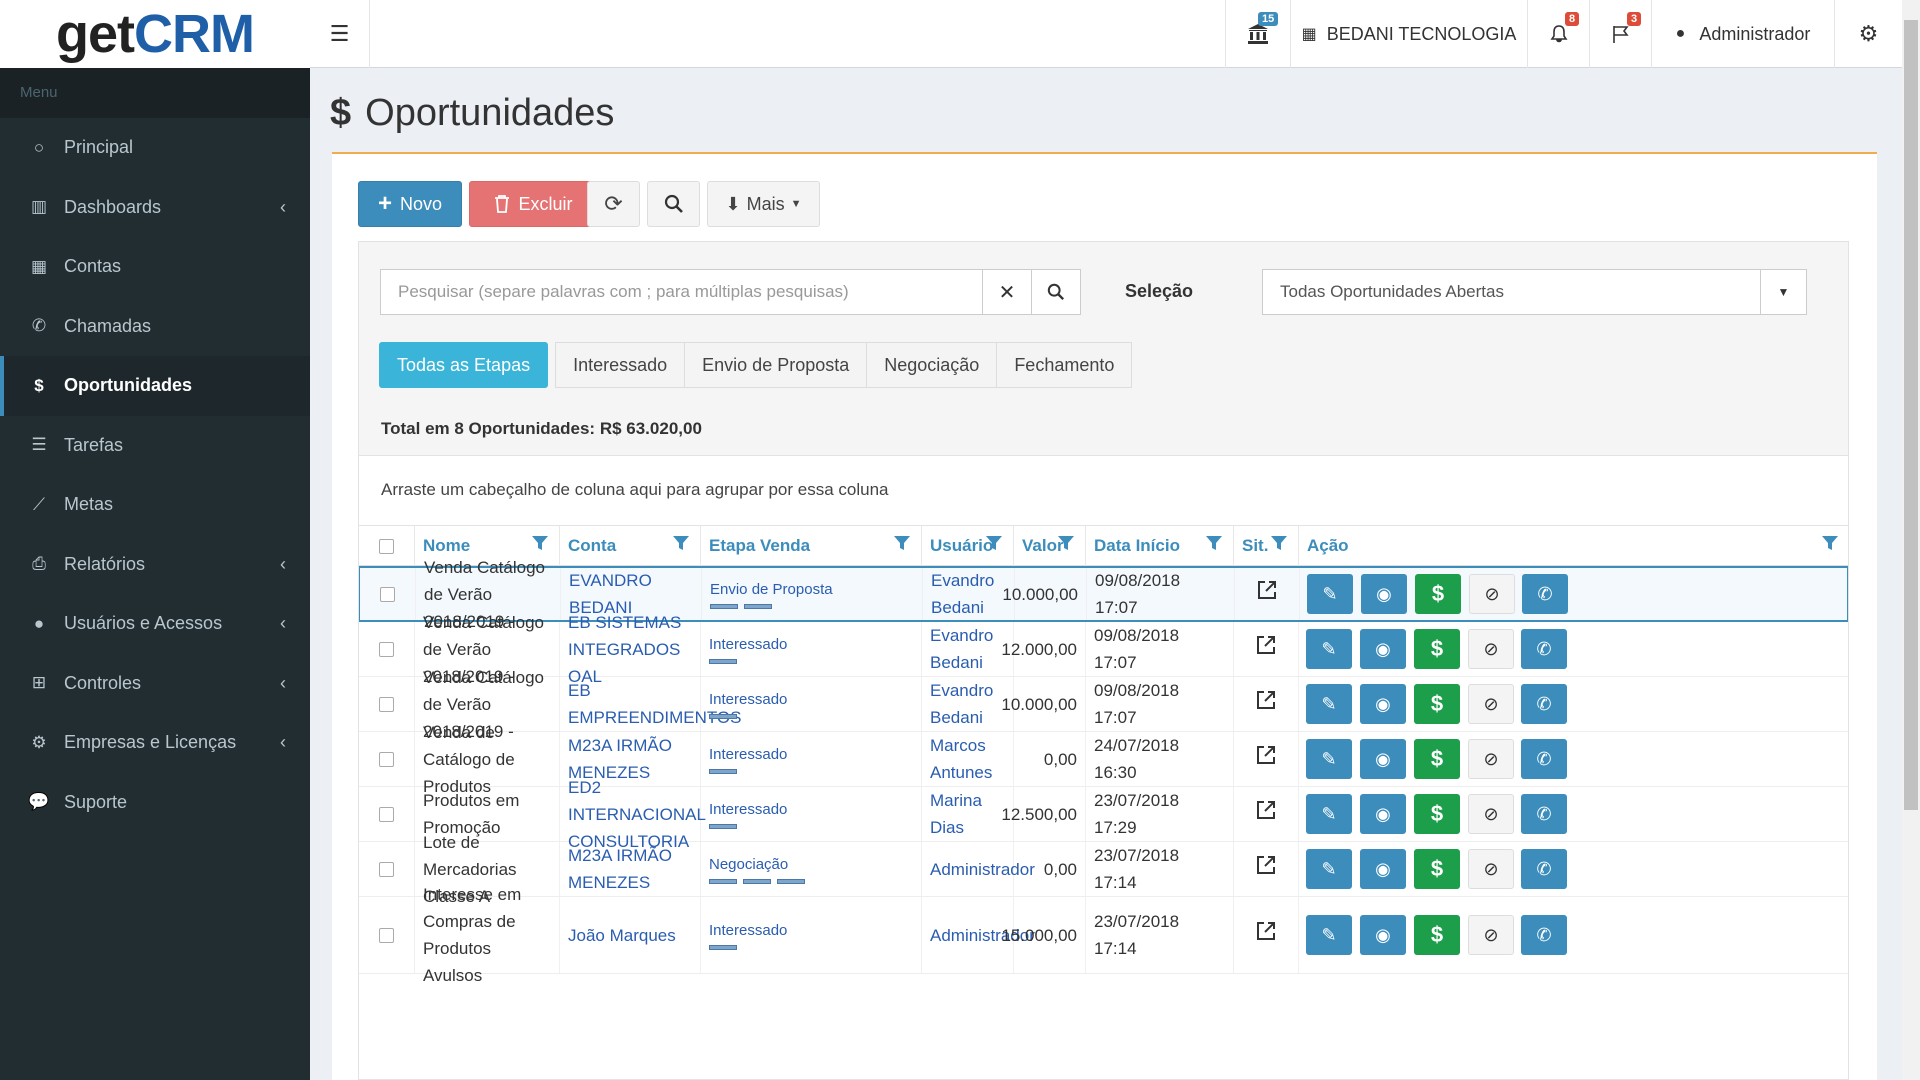  What do you see at coordinates (771, 590) in the screenshot?
I see `stage-name: Envio de Proposta` at bounding box center [771, 590].